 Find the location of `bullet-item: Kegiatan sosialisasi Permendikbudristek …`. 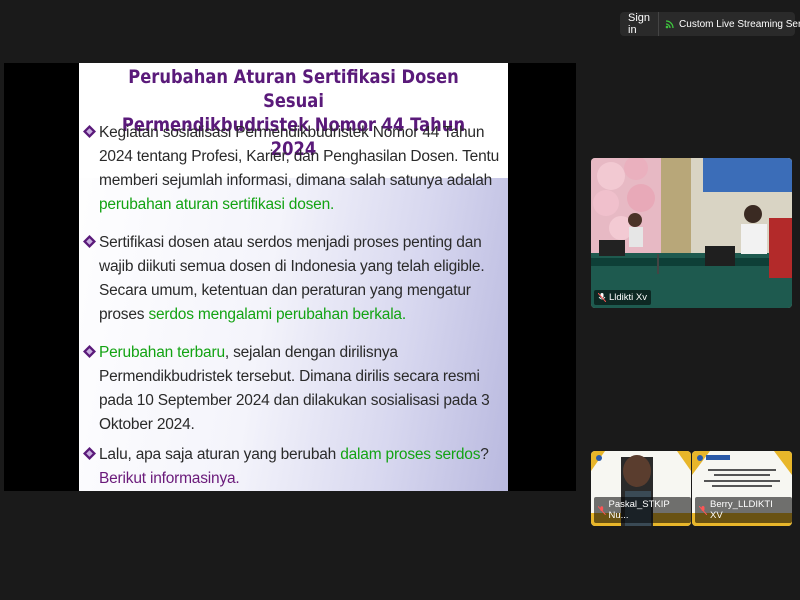

bullet-item: Kegiatan sosialisasi Permendikbudristek … is located at coordinates (292, 169).